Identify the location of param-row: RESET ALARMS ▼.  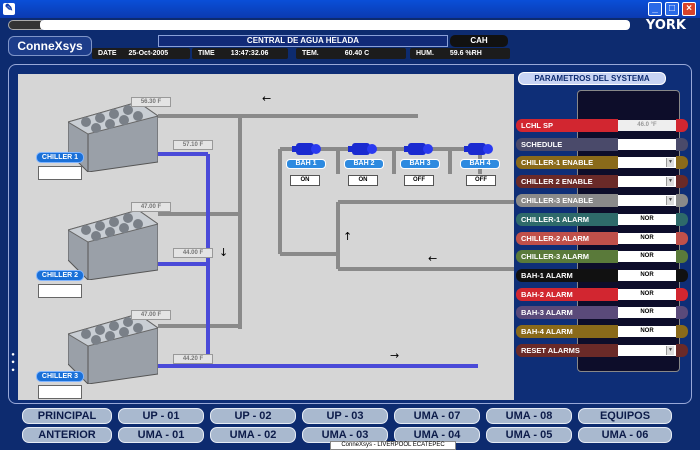
(602, 350).